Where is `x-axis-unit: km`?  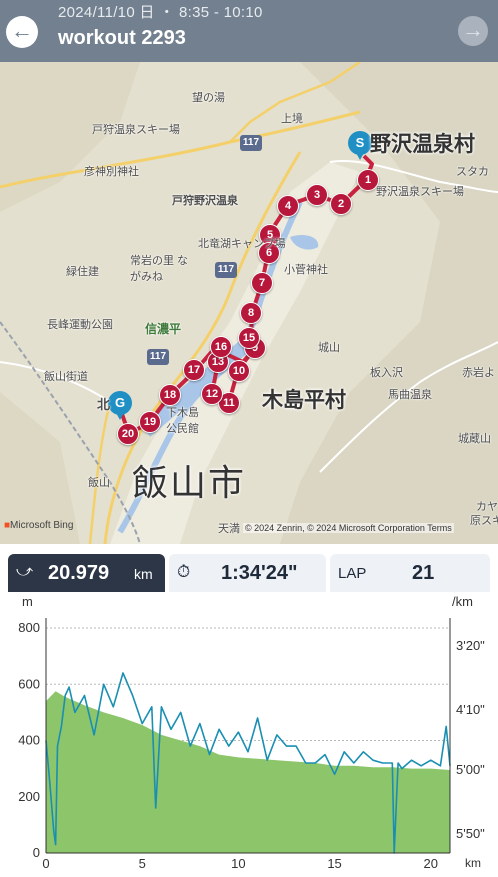 x-axis-unit: km is located at coordinates (473, 863).